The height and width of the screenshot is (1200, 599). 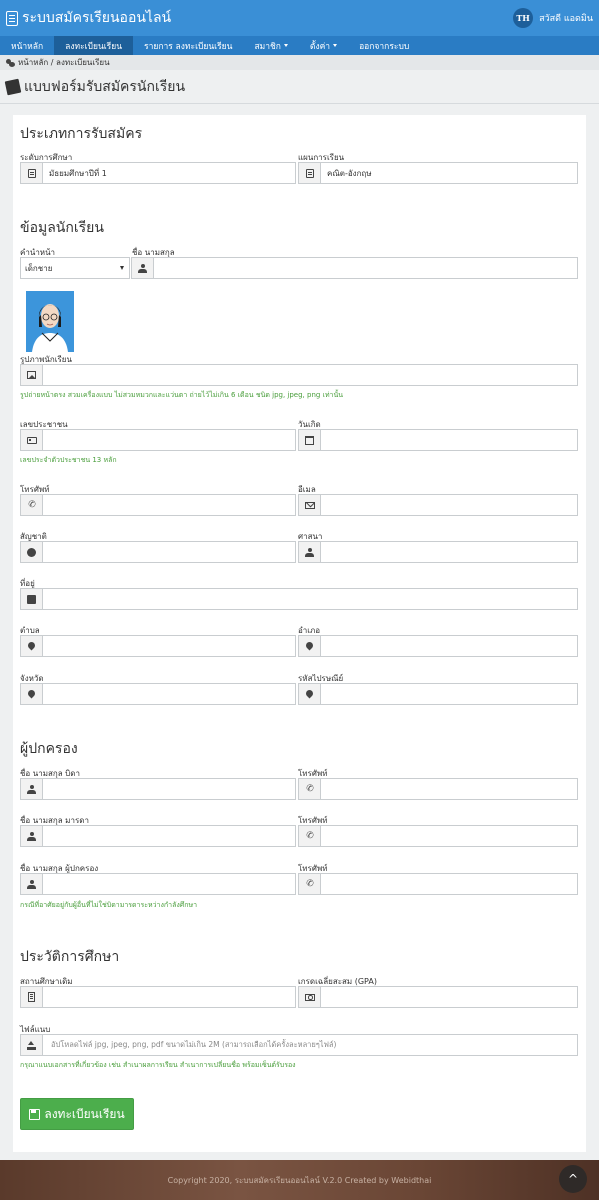 I want to click on mother-phone-field: ✆, so click(x=438, y=836).